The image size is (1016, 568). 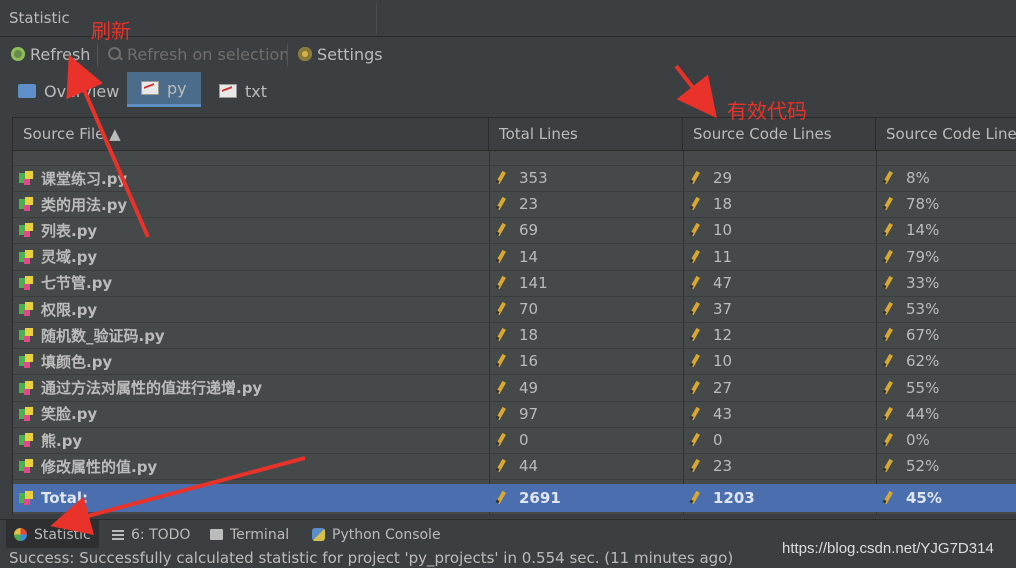 What do you see at coordinates (585, 440) in the screenshot?
I see `total-lines-cell: 0` at bounding box center [585, 440].